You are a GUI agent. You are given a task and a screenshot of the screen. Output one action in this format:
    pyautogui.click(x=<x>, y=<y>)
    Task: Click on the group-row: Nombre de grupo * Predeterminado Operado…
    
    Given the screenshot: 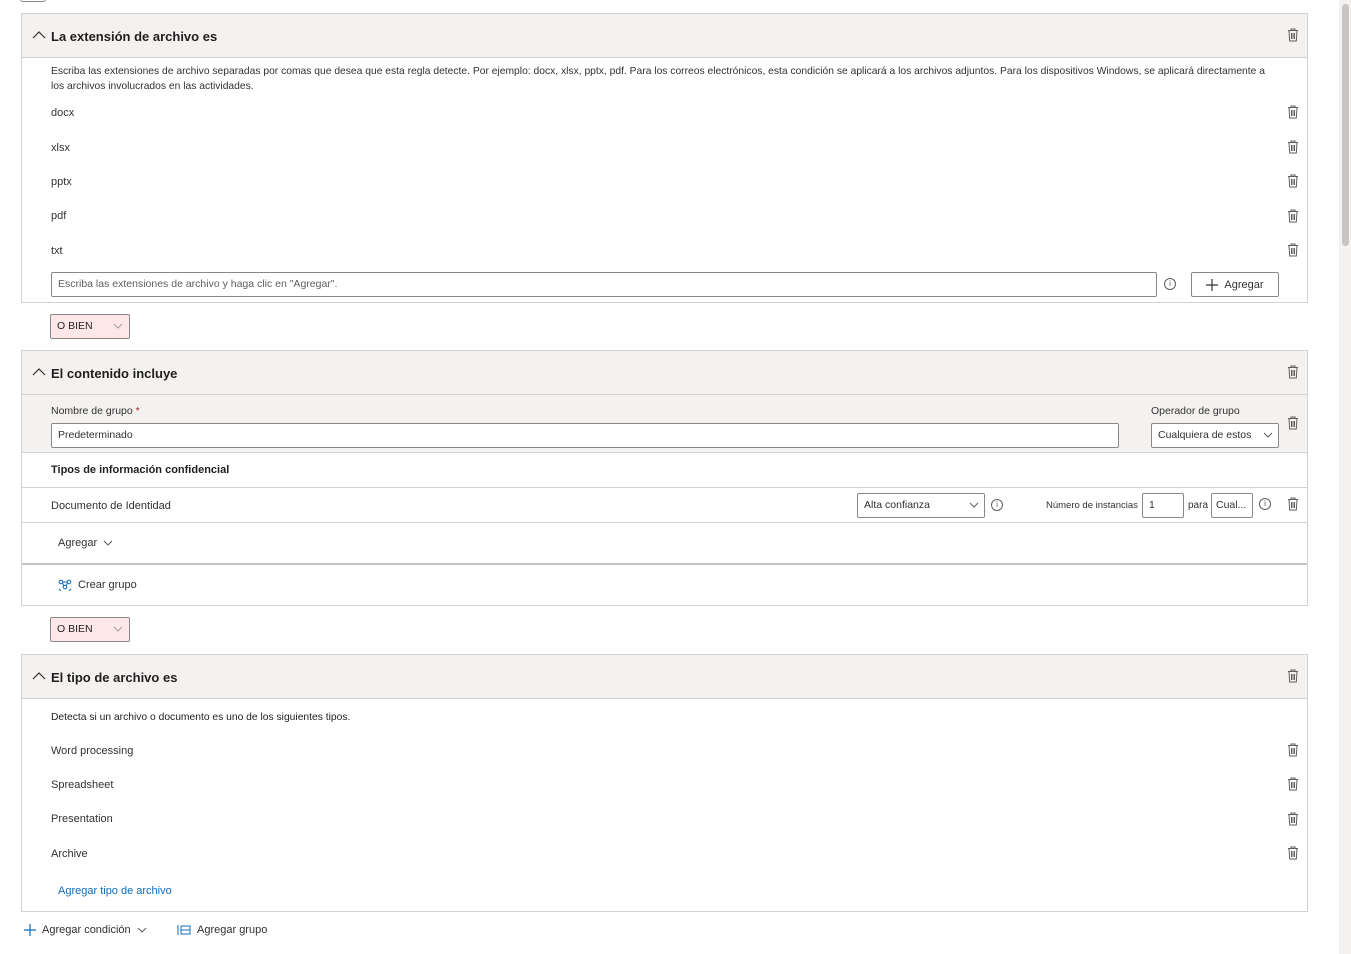 What is the action you would take?
    pyautogui.click(x=664, y=423)
    